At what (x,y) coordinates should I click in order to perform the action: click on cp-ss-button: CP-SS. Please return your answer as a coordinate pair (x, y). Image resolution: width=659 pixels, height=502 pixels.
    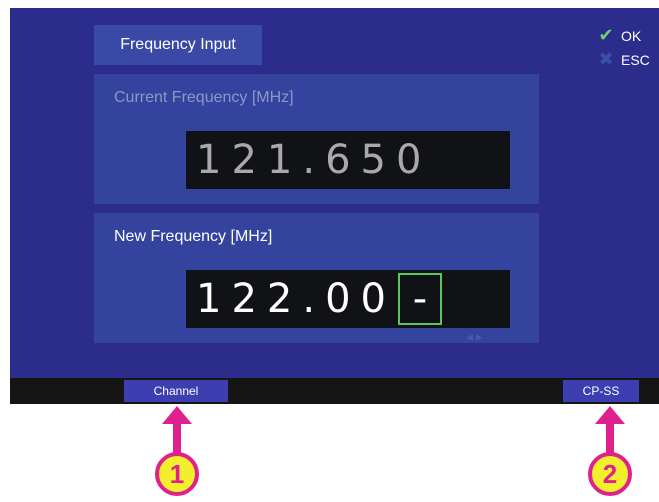
    Looking at the image, I should click on (601, 391).